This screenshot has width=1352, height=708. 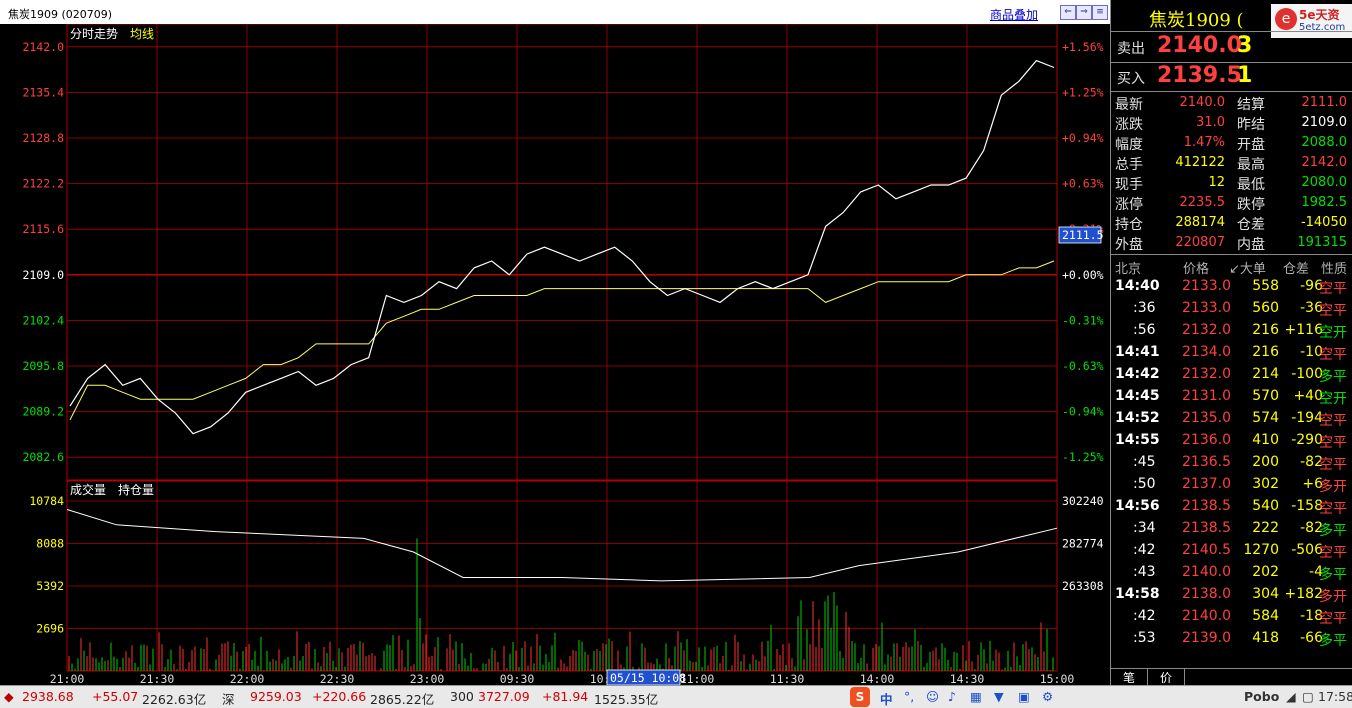 What do you see at coordinates (1083, 320) in the screenshot?
I see `pct-tick-label: -0.31%` at bounding box center [1083, 320].